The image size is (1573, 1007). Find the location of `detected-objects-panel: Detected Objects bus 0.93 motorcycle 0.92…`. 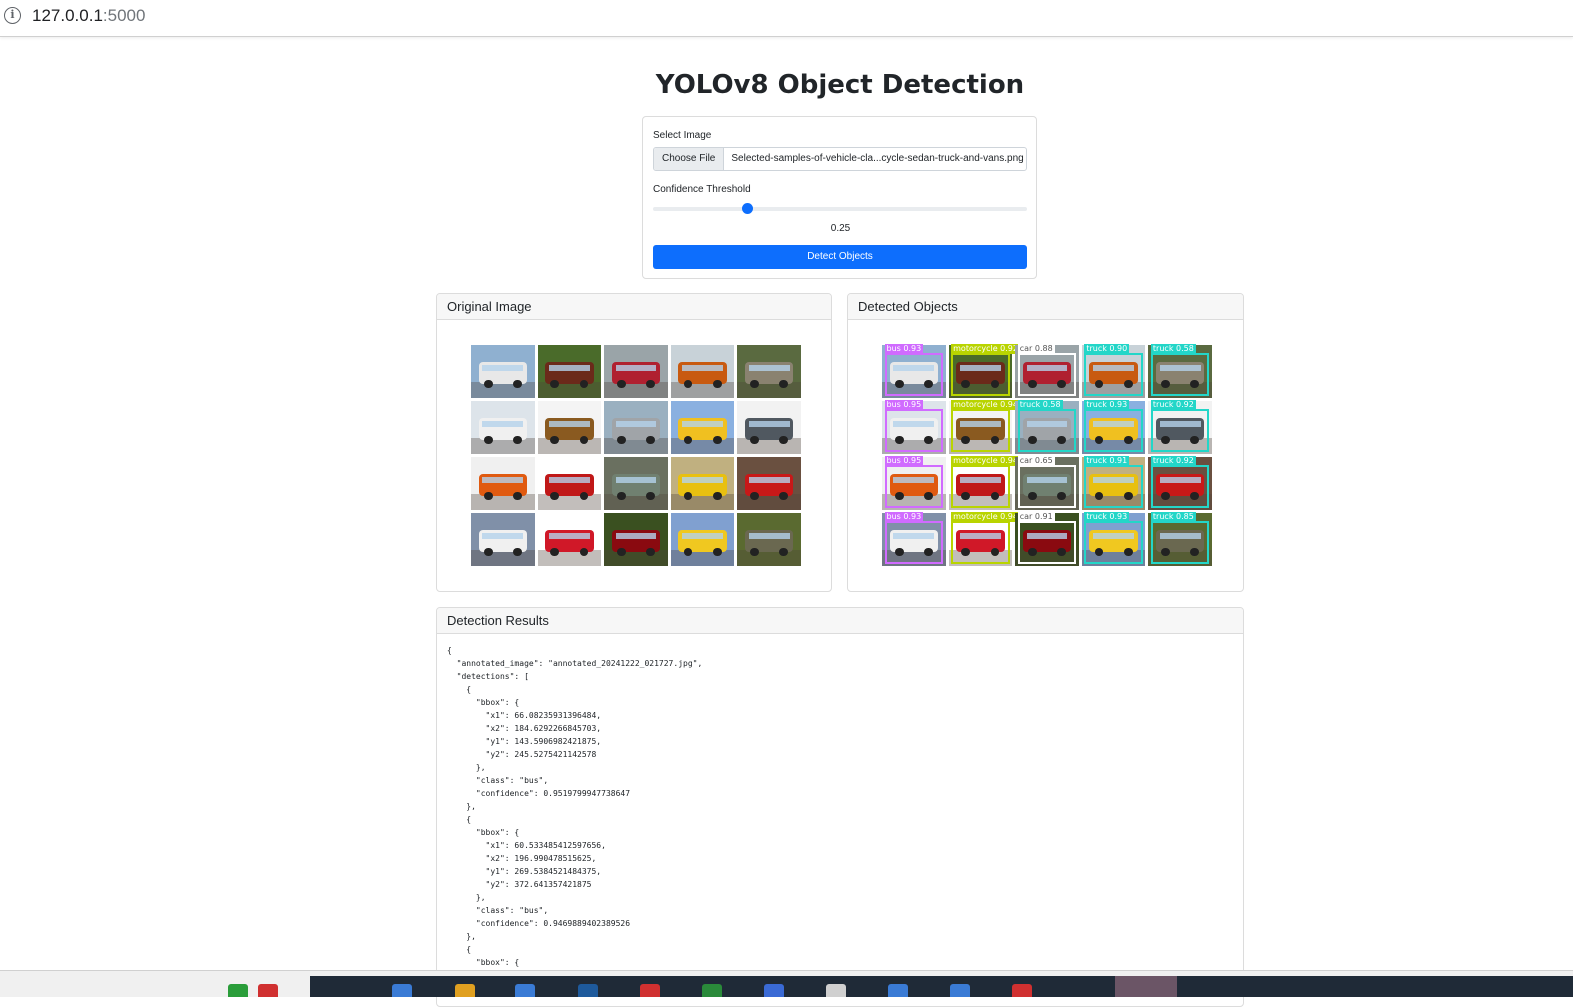

detected-objects-panel: Detected Objects bus 0.93 motorcycle 0.92… is located at coordinates (1045, 442).